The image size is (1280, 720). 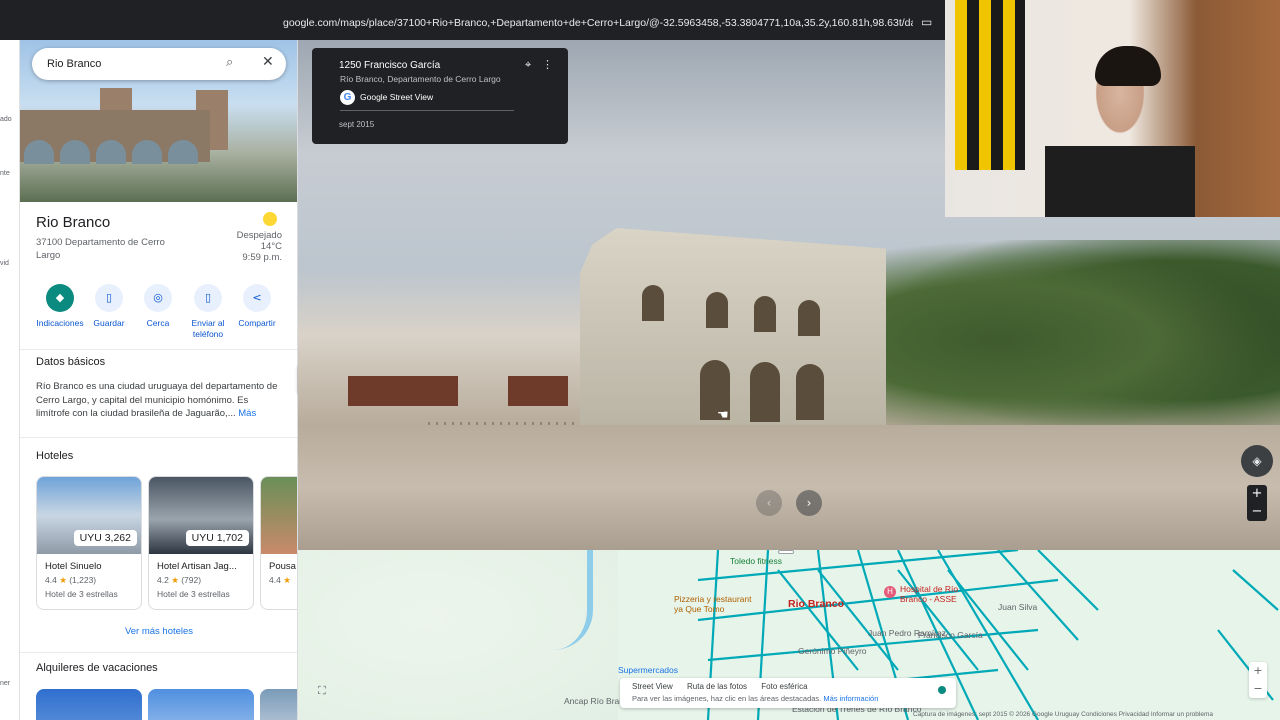 I want to click on bookmark-icon: ▯, so click(x=109, y=298).